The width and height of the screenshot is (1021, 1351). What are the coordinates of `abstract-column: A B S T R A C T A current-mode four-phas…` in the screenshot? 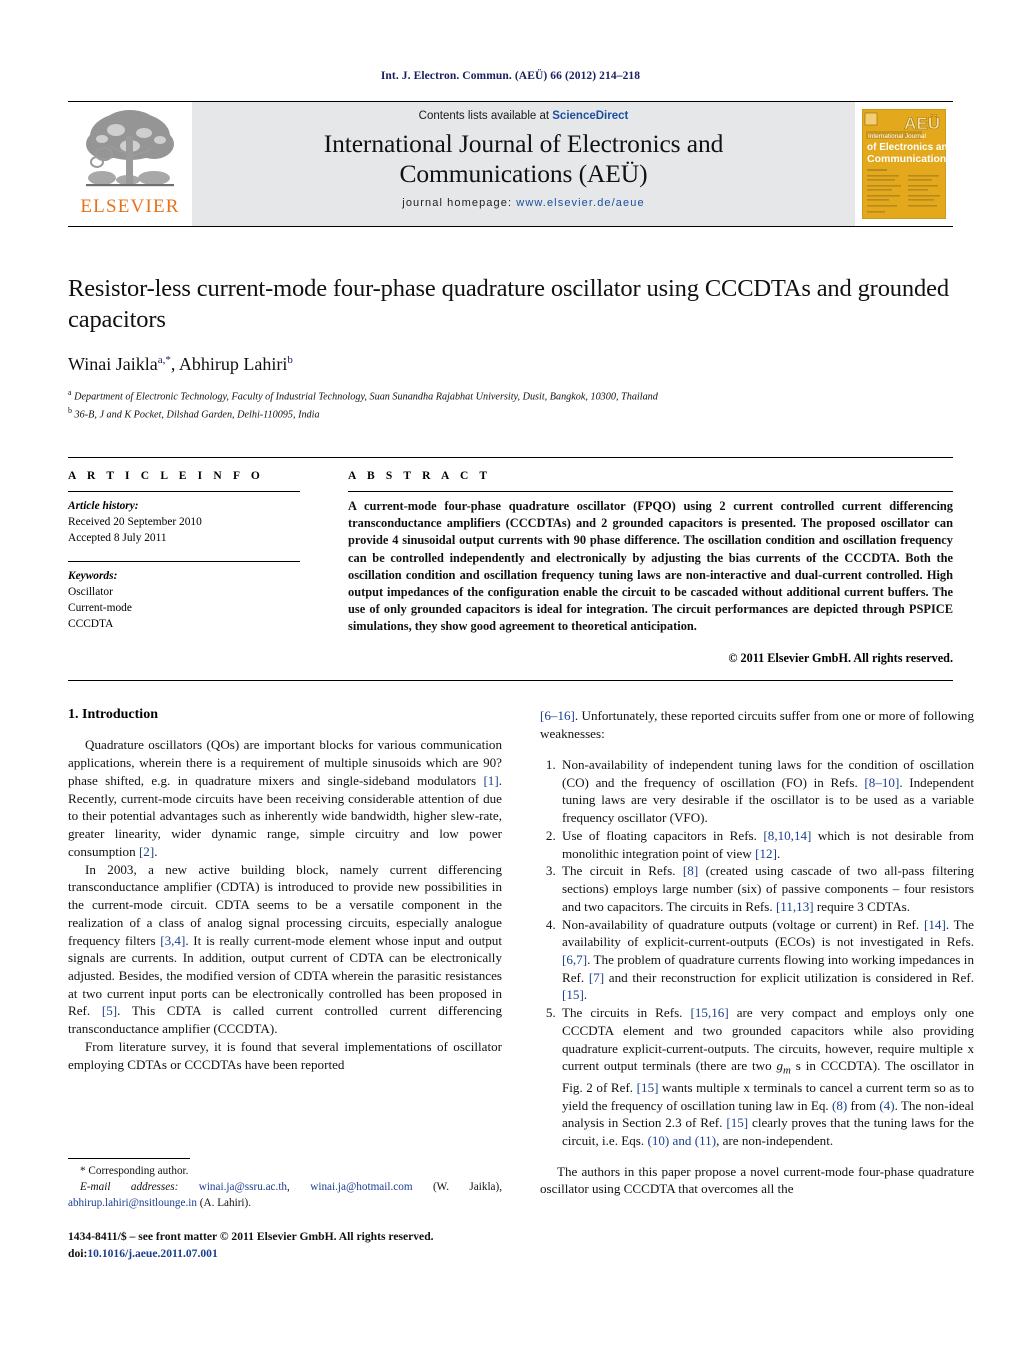 It's located at (650, 568).